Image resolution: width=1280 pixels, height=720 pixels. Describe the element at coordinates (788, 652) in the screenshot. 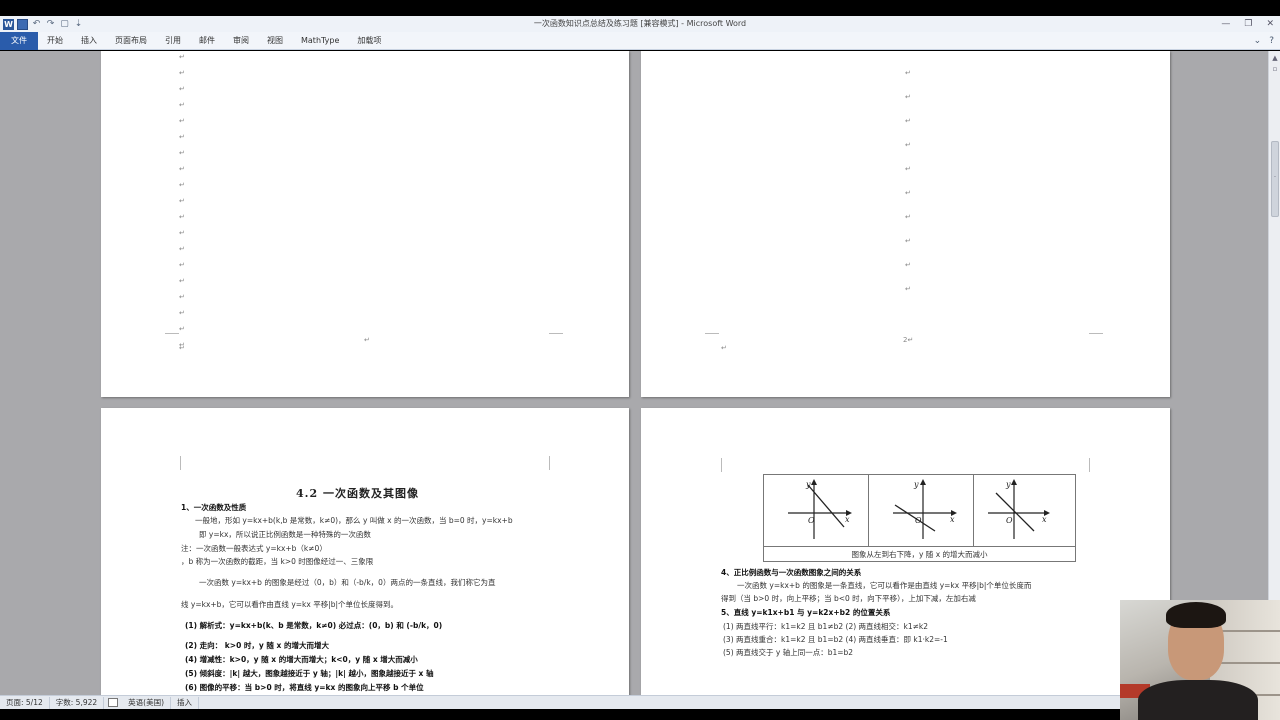

I see `text-line: (5) 两直线交于 y 轴上同一点：b1=b2` at that location.